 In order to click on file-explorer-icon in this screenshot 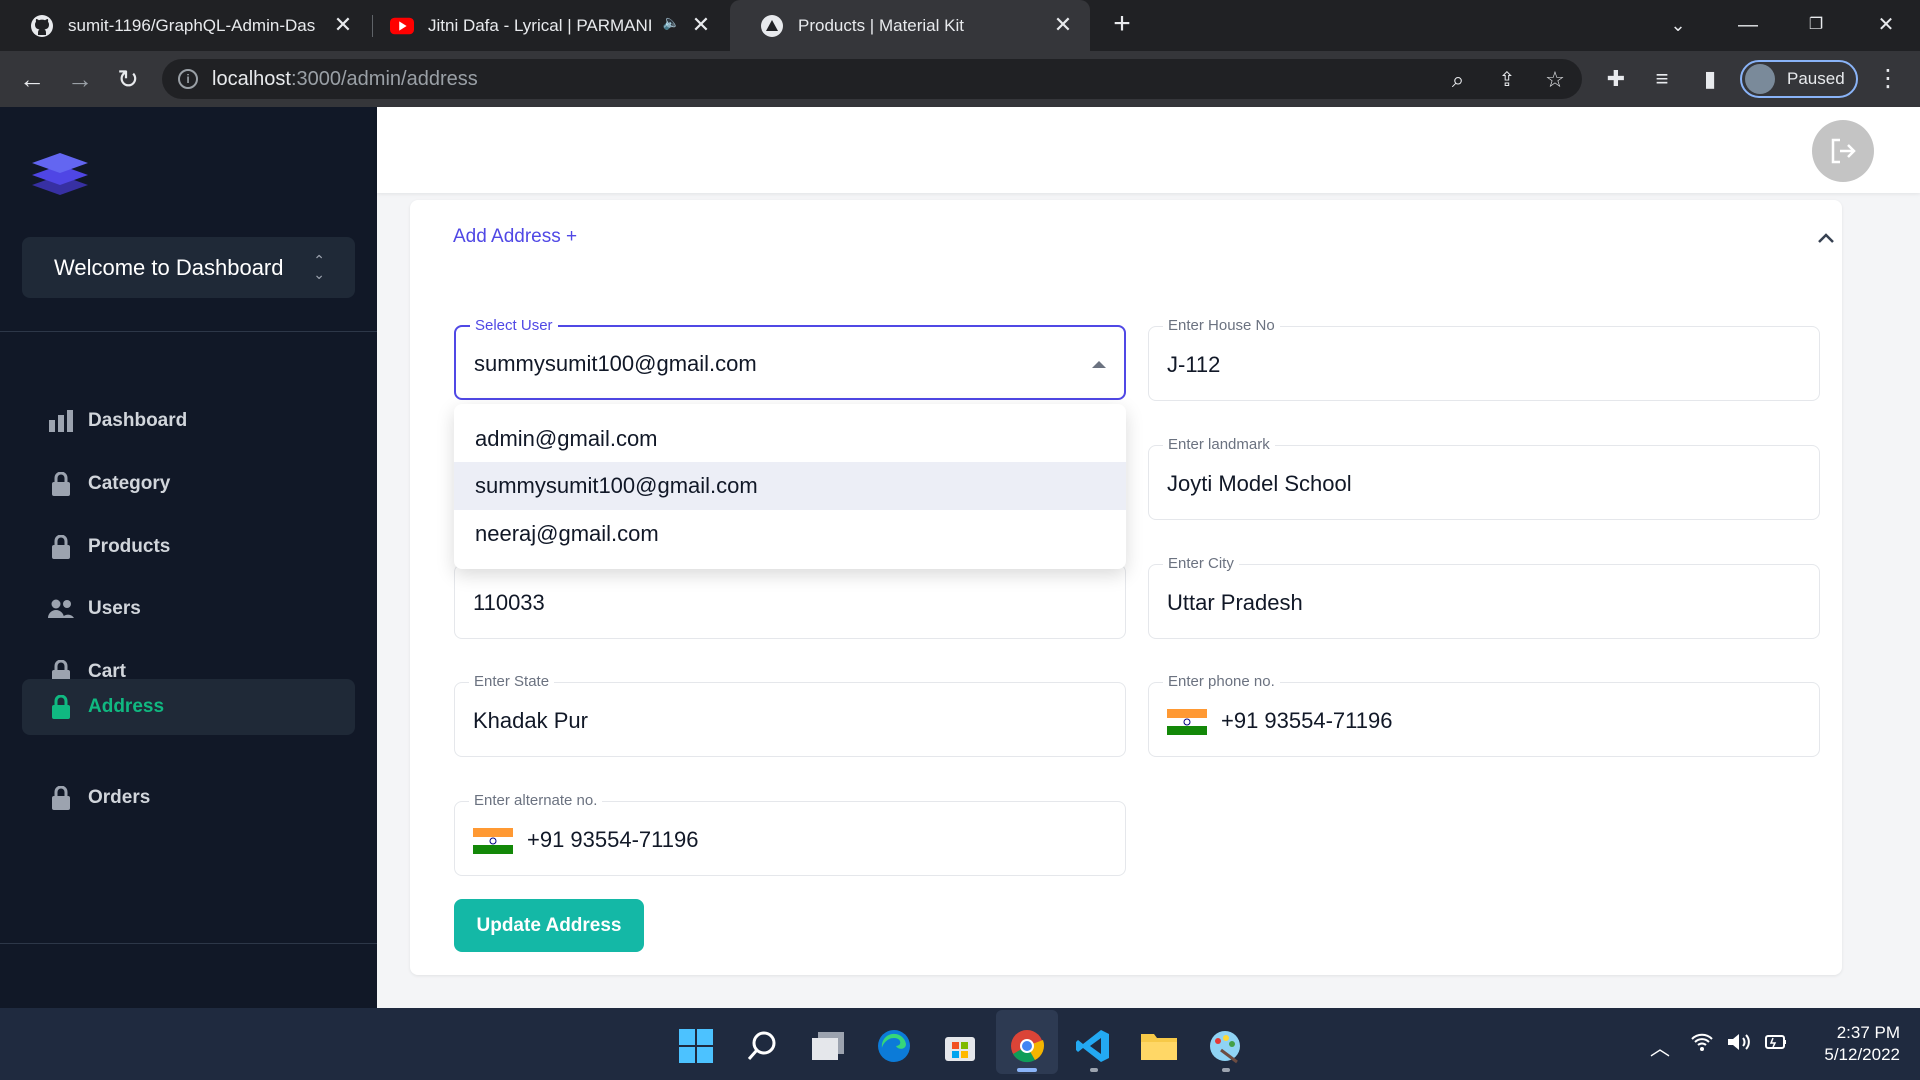, I will do `click(1159, 1046)`.